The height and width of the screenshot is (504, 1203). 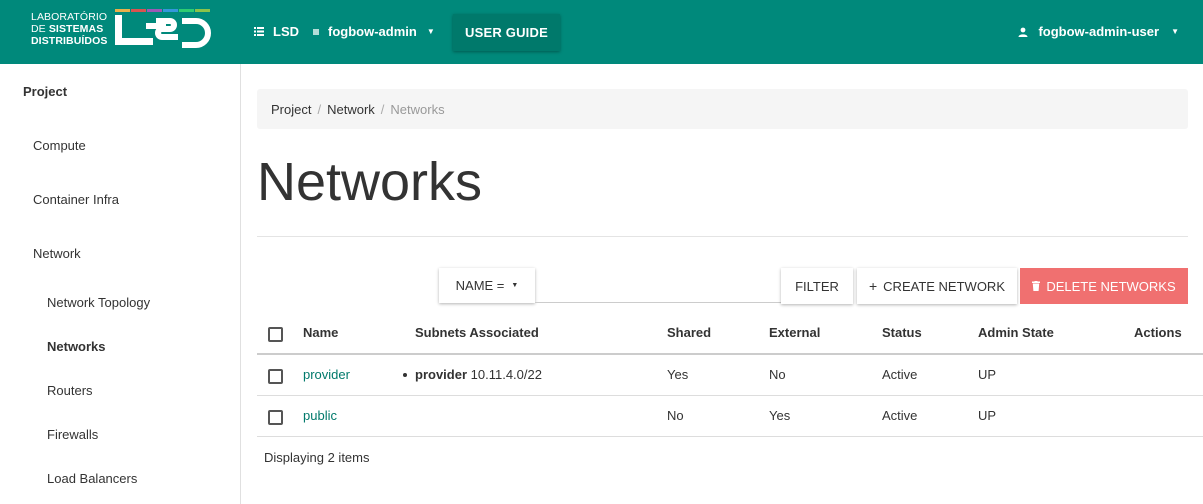 What do you see at coordinates (320, 332) in the screenshot?
I see `column-header-name: Name` at bounding box center [320, 332].